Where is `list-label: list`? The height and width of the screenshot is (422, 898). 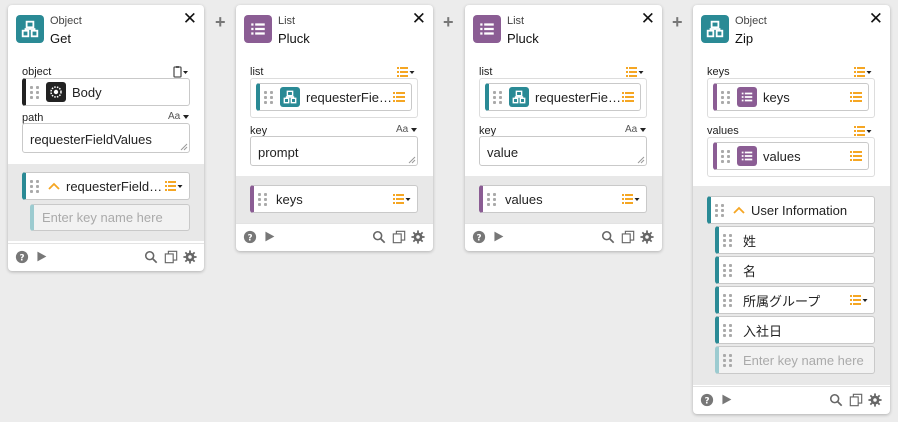 list-label: list is located at coordinates (486, 72).